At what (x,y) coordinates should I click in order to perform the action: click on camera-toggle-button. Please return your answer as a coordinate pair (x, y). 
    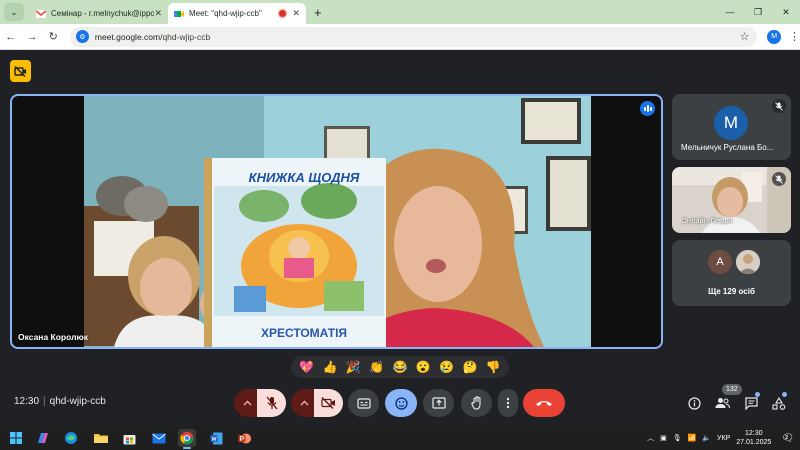
    Looking at the image, I should click on (328, 403).